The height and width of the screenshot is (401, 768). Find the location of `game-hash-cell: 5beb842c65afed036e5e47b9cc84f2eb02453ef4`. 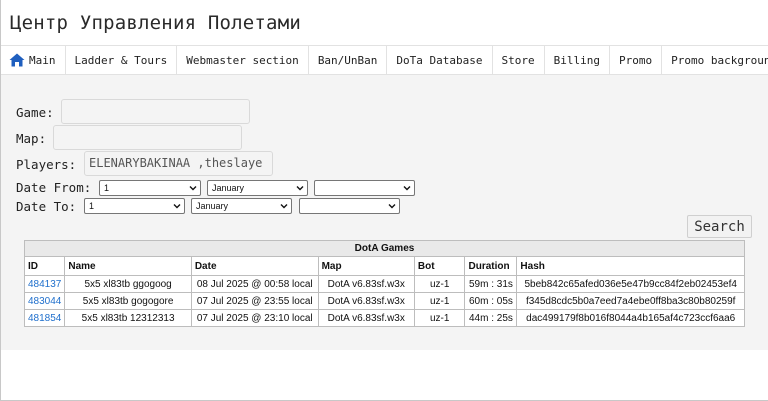

game-hash-cell: 5beb842c65afed036e5e47b9cc84f2eb02453ef4 is located at coordinates (630, 284).